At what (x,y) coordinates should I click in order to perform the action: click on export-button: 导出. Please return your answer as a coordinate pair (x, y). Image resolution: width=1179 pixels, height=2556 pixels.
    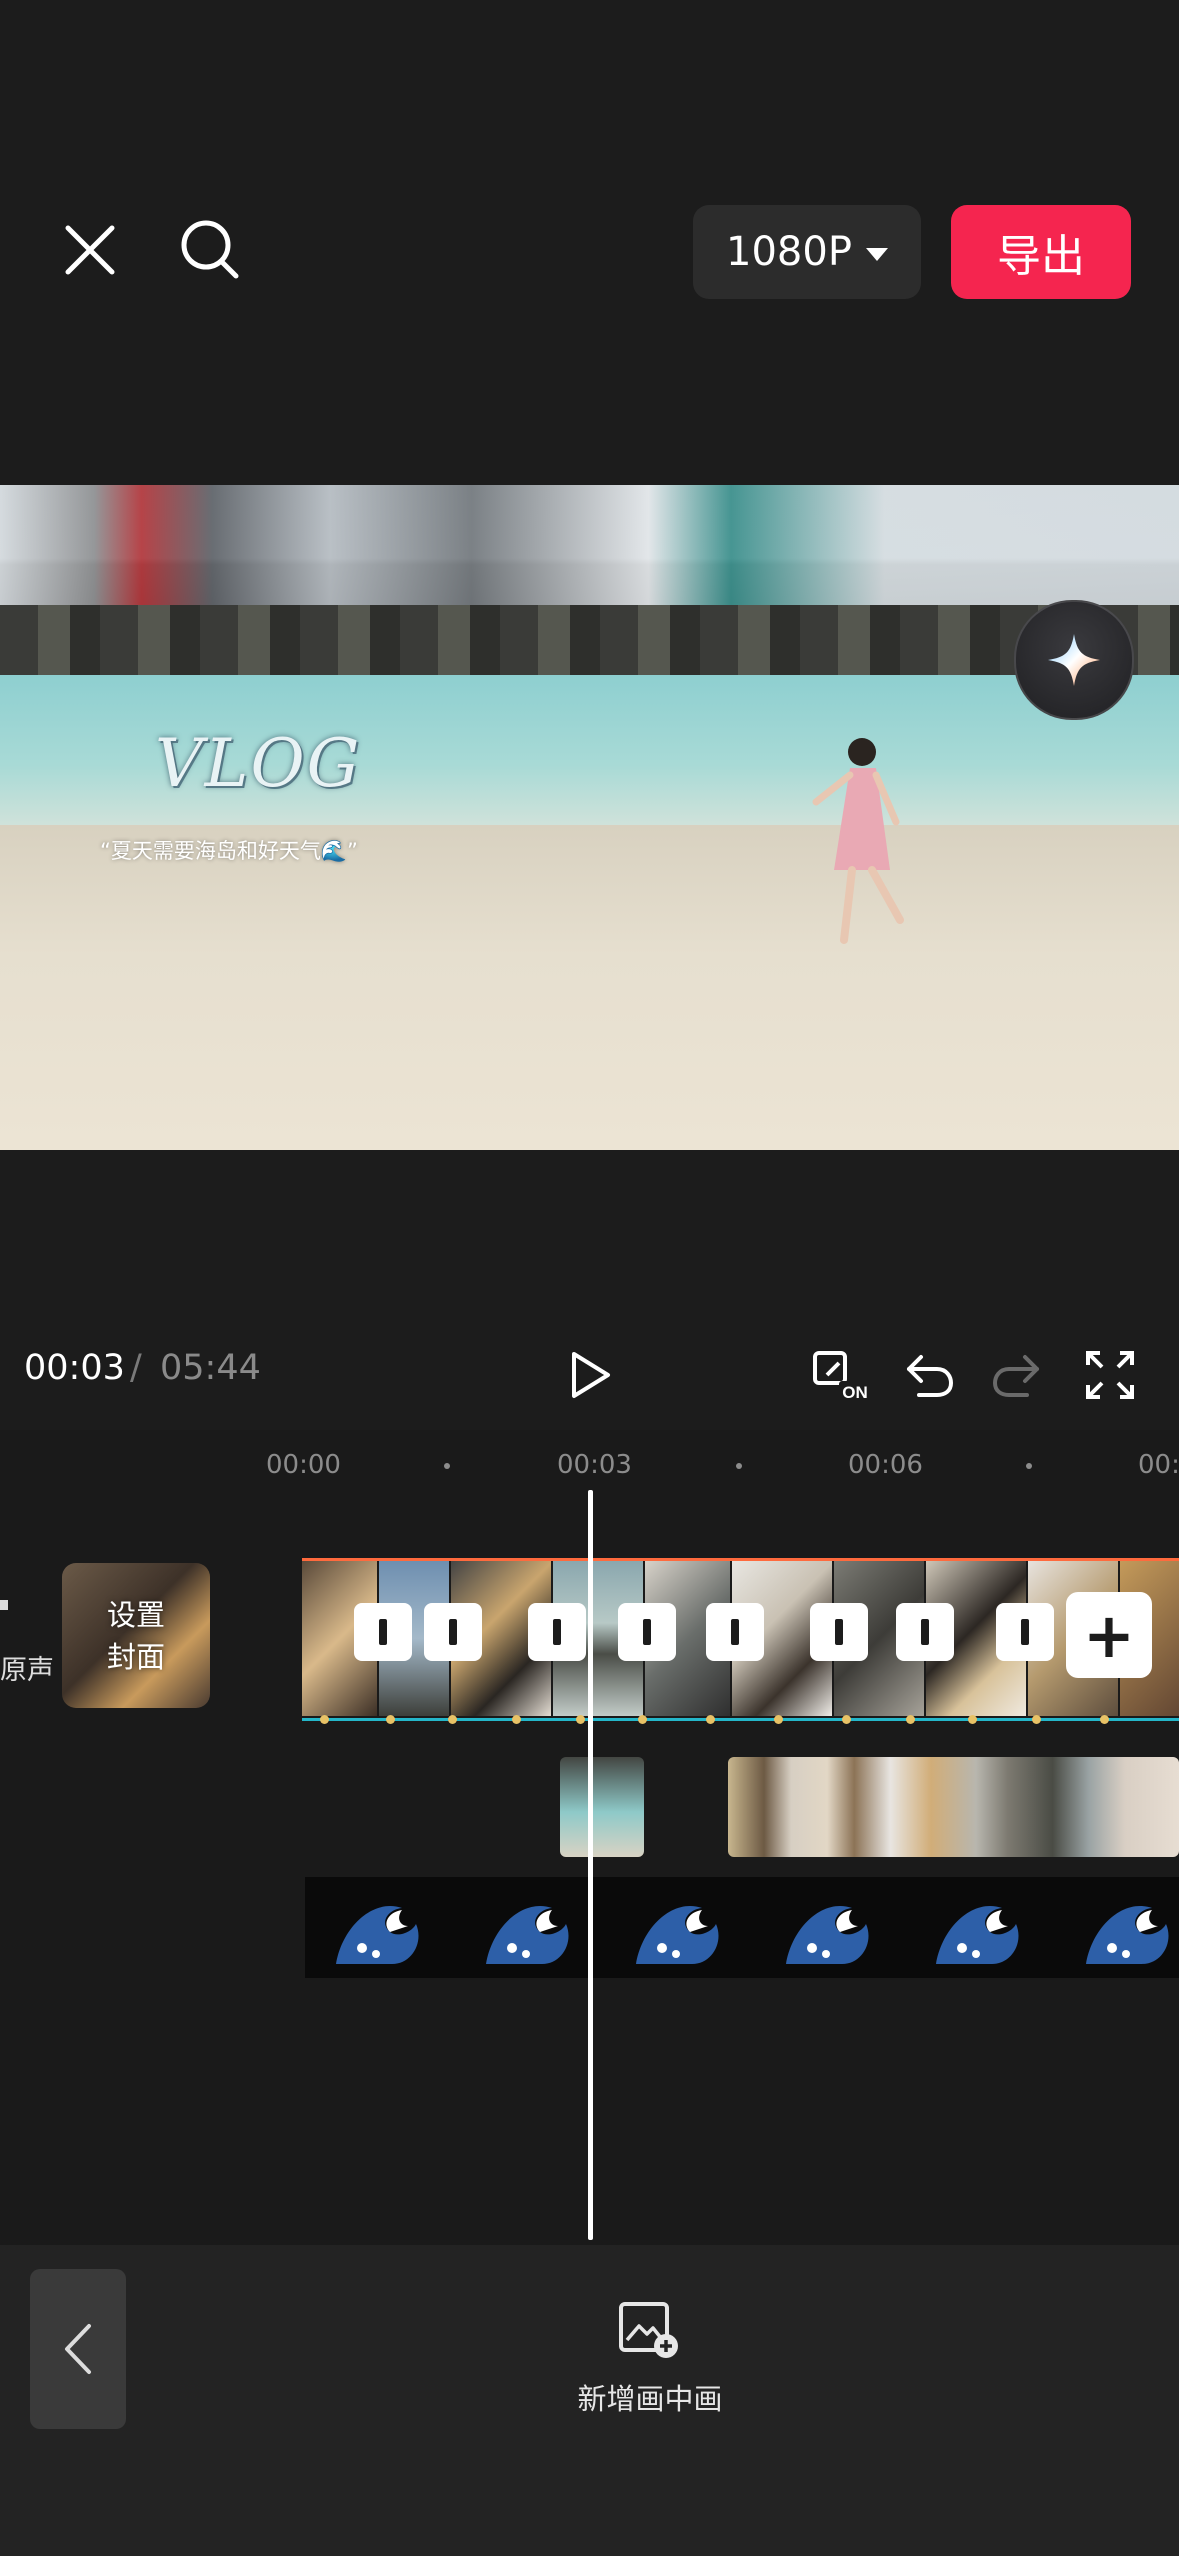
    Looking at the image, I should click on (1041, 252).